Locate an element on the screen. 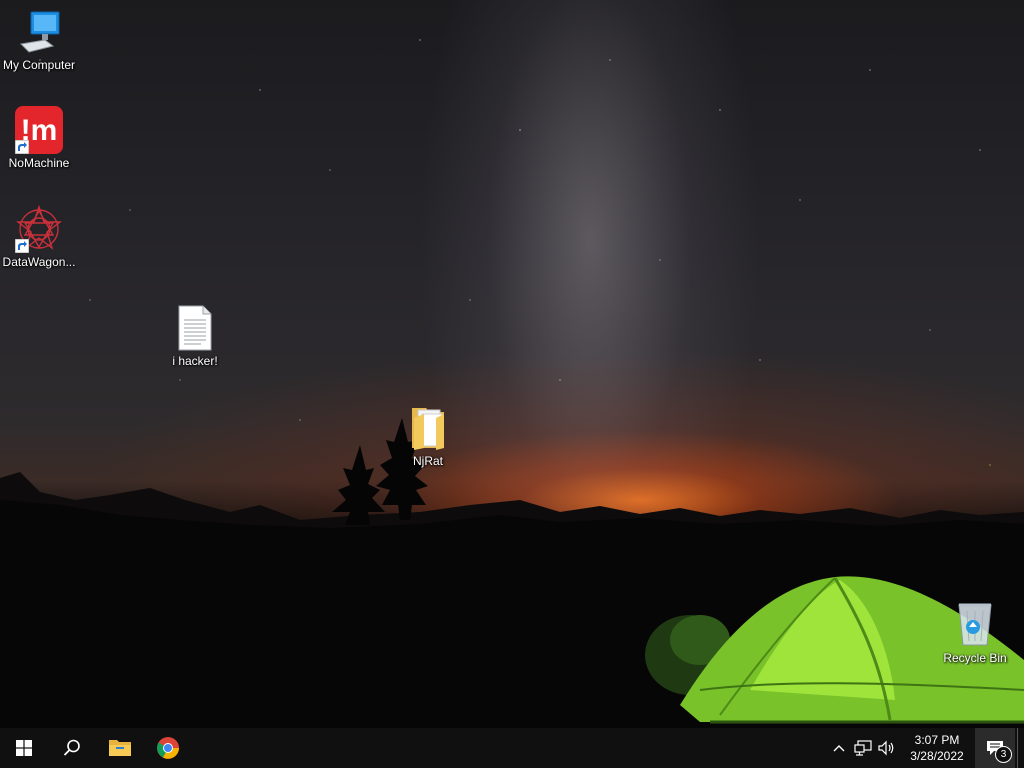 Image resolution: width=1024 pixels, height=768 pixels. chevron-up-icon is located at coordinates (839, 748).